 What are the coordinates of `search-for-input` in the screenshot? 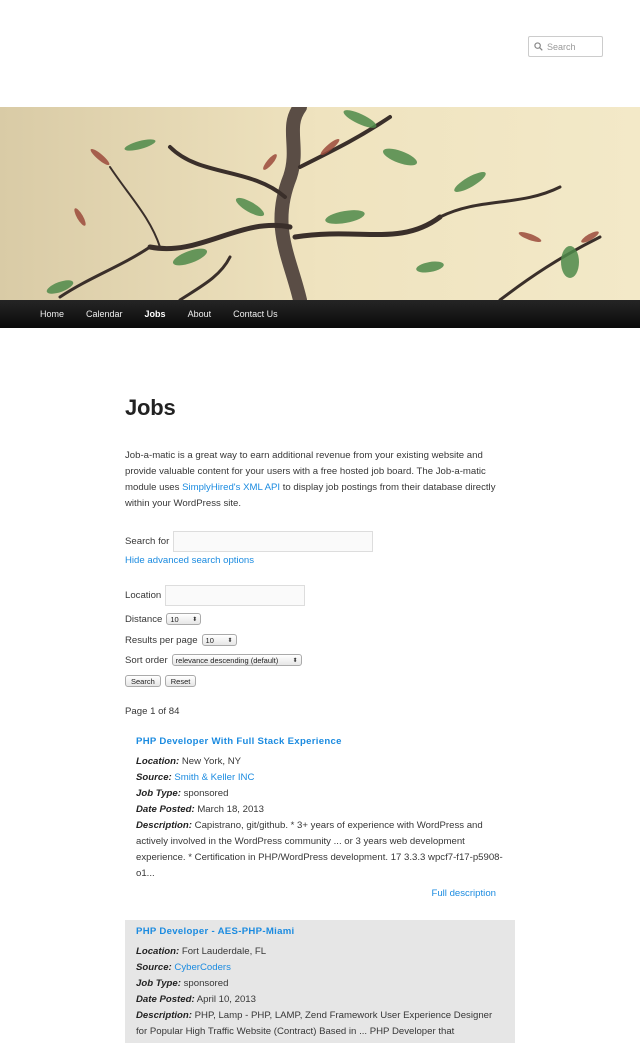 It's located at (273, 541).